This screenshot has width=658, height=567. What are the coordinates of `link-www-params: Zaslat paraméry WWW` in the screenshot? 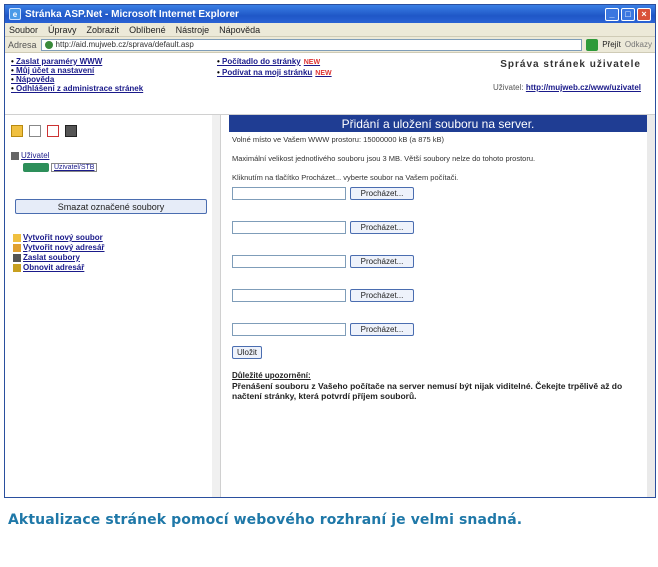 It's located at (77, 61).